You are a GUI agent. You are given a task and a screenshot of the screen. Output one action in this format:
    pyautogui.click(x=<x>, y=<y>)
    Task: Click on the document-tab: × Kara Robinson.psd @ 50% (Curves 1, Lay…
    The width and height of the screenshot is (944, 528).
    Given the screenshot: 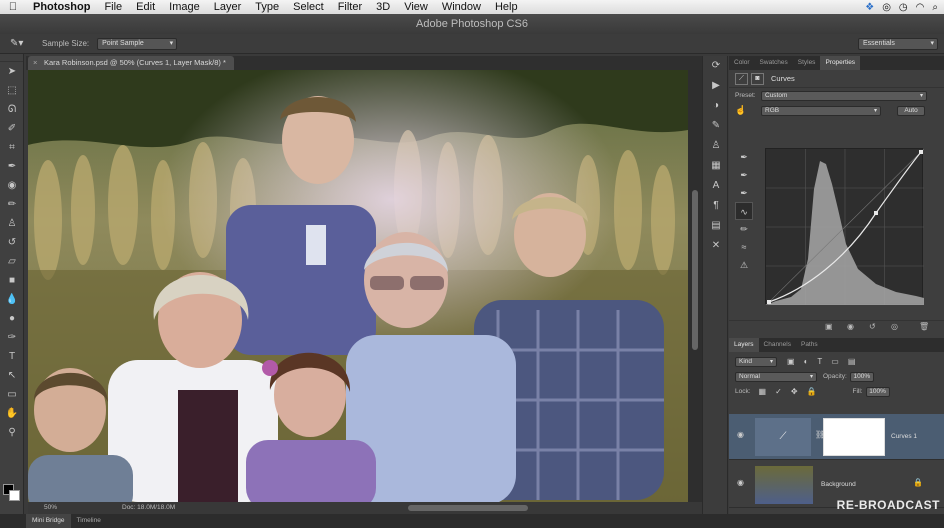 What is the action you would take?
    pyautogui.click(x=131, y=63)
    